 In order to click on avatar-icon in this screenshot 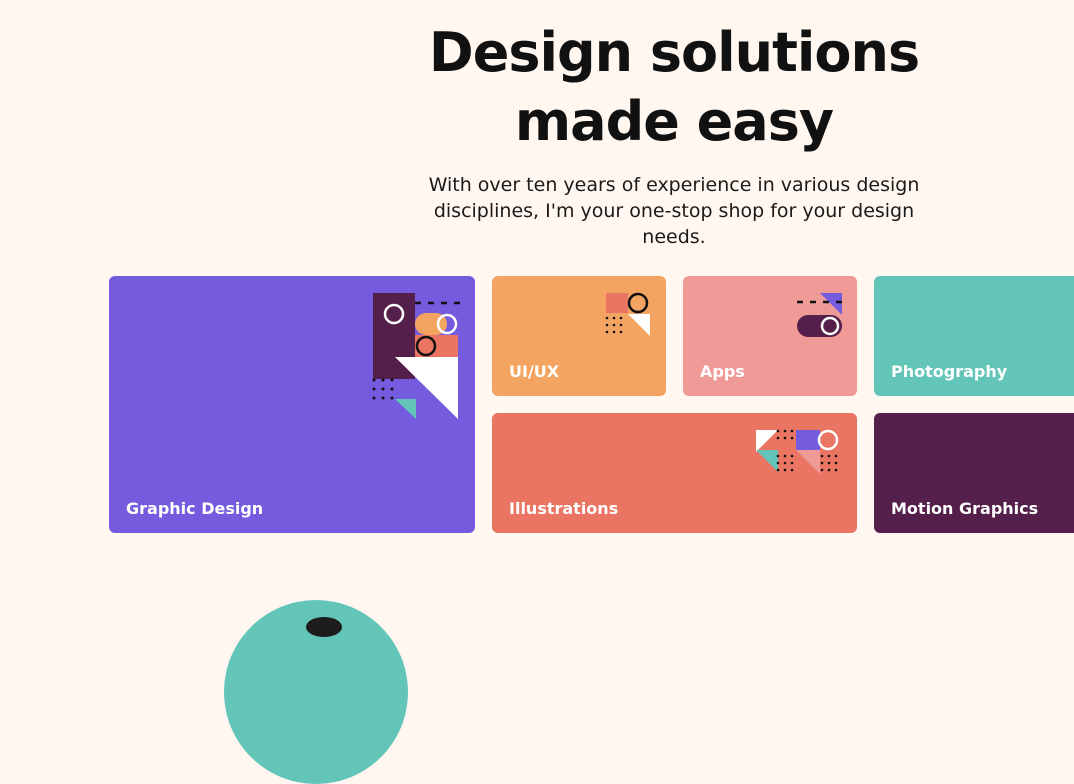, I will do `click(324, 627)`.